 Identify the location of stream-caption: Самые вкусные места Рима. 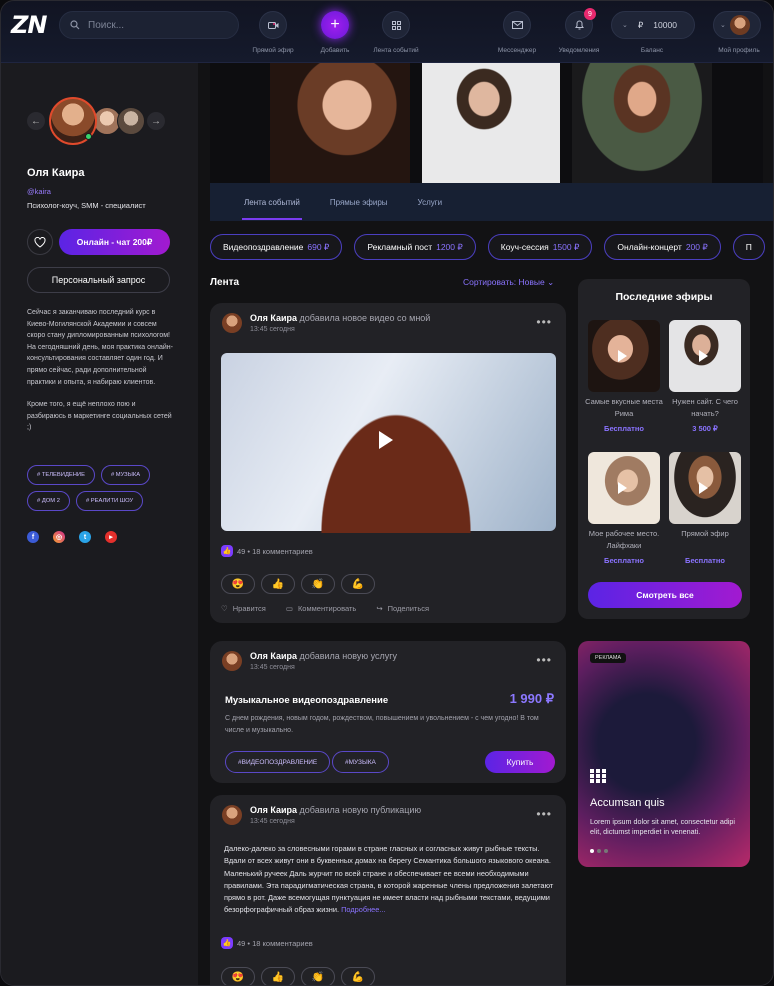
(624, 407).